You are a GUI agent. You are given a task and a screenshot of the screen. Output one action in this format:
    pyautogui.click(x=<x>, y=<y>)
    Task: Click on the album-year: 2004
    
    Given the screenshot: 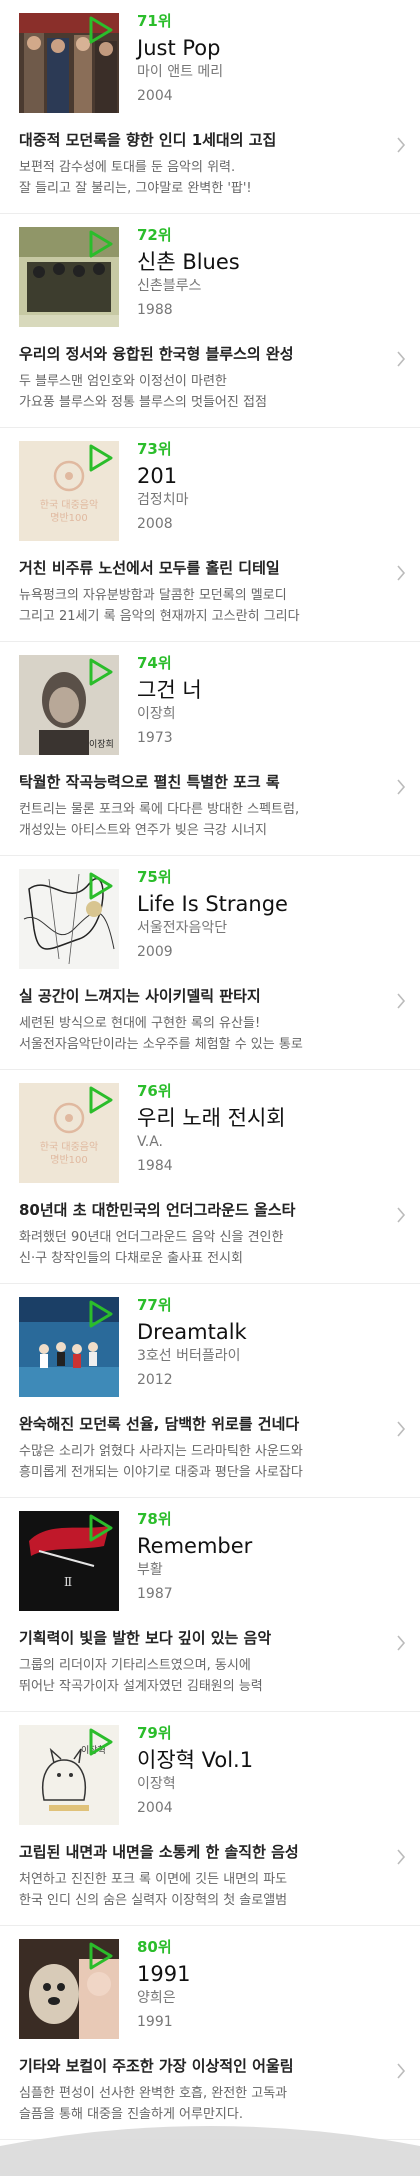 What is the action you would take?
    pyautogui.click(x=155, y=1808)
    